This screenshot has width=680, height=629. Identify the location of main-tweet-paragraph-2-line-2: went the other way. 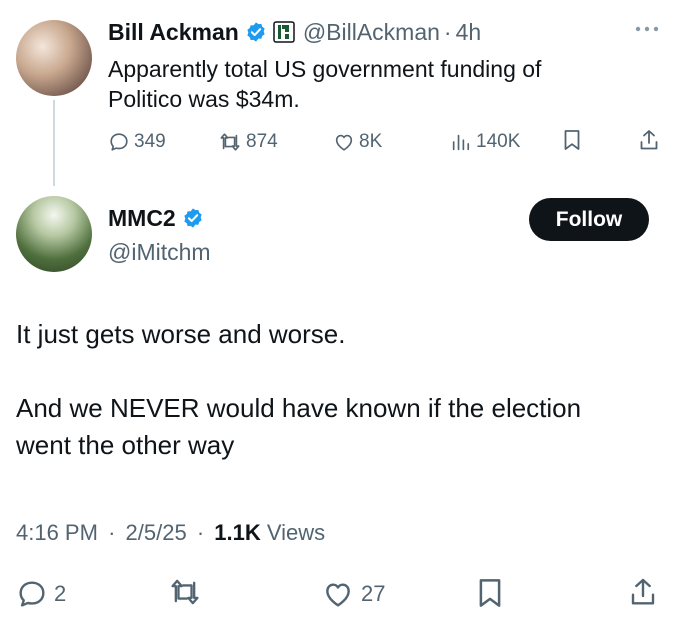
(125, 445).